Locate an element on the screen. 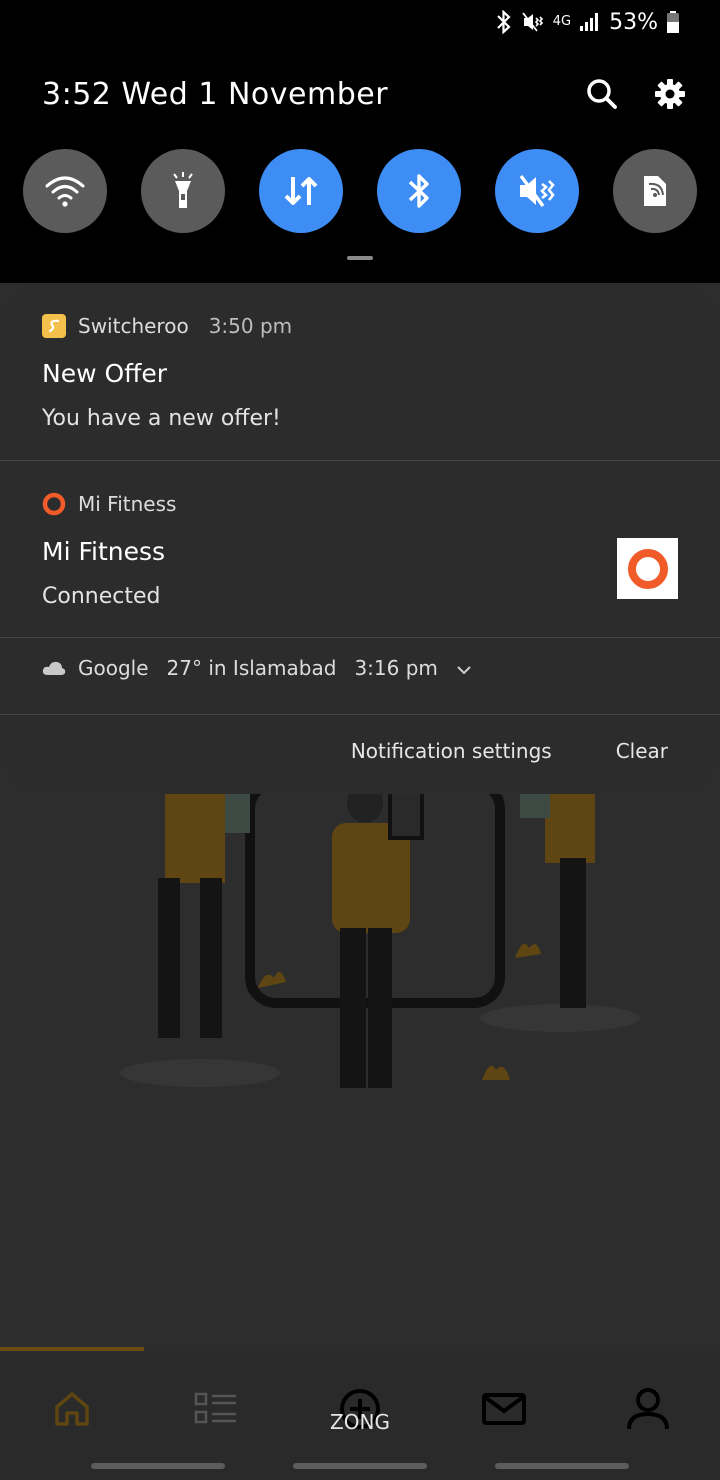 Image resolution: width=720 pixels, height=1480 pixels. screen-cast-icon is located at coordinates (655, 191).